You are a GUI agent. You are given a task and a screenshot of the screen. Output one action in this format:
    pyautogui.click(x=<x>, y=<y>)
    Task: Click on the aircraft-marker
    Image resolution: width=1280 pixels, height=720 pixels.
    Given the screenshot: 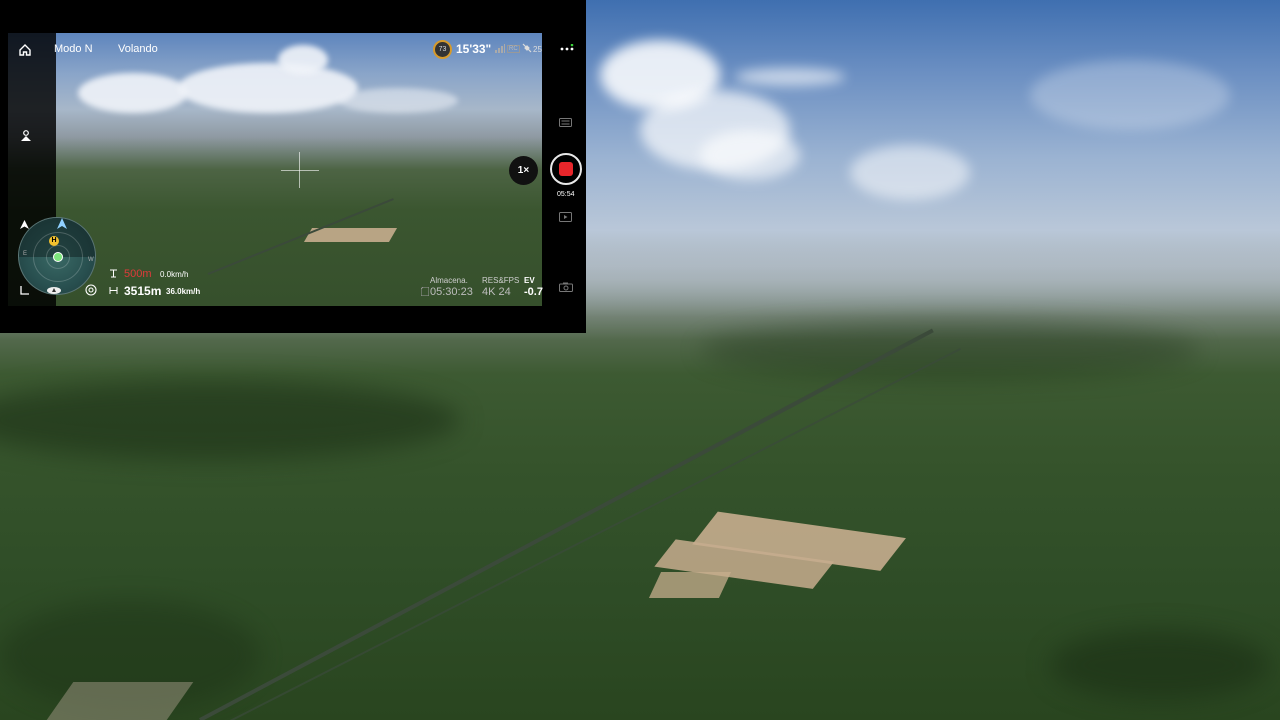 What is the action you would take?
    pyautogui.click(x=58, y=257)
    